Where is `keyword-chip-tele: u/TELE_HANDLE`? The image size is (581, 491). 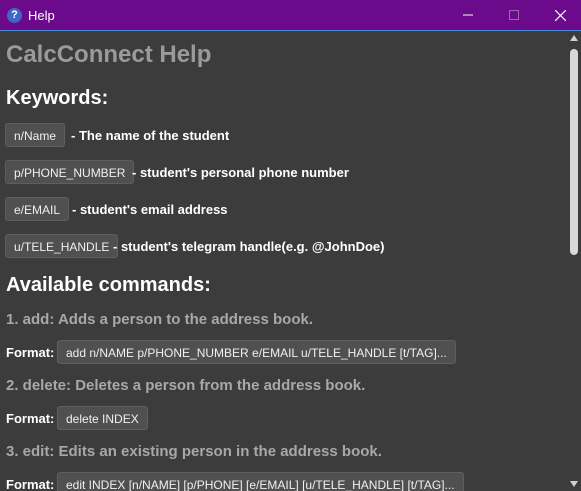
keyword-chip-tele: u/TELE_HANDLE is located at coordinates (62, 246).